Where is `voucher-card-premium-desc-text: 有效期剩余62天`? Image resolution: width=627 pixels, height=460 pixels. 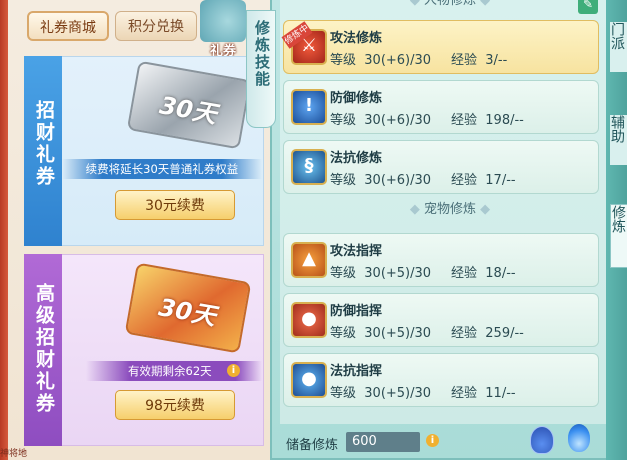
voucher-card-premium-desc-text: 有效期剩余62天 is located at coordinates (170, 371).